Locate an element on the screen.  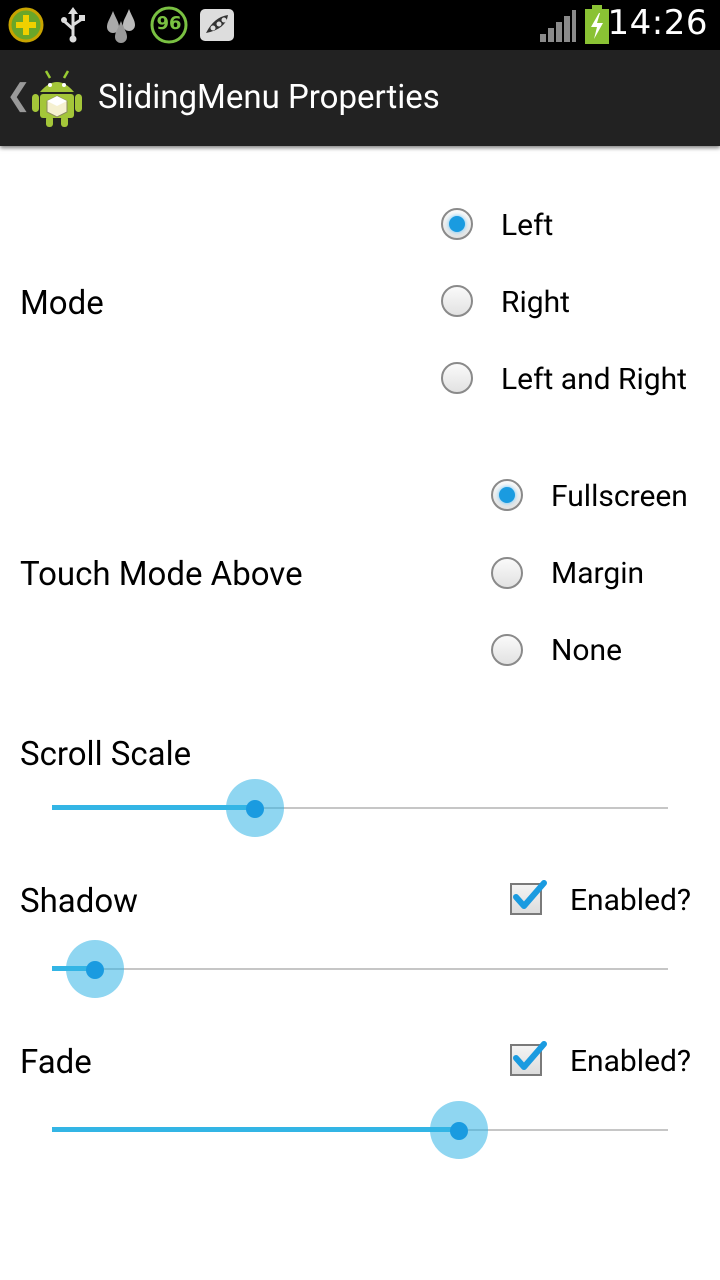
touch-radio-fullscreen is located at coordinates (507, 495).